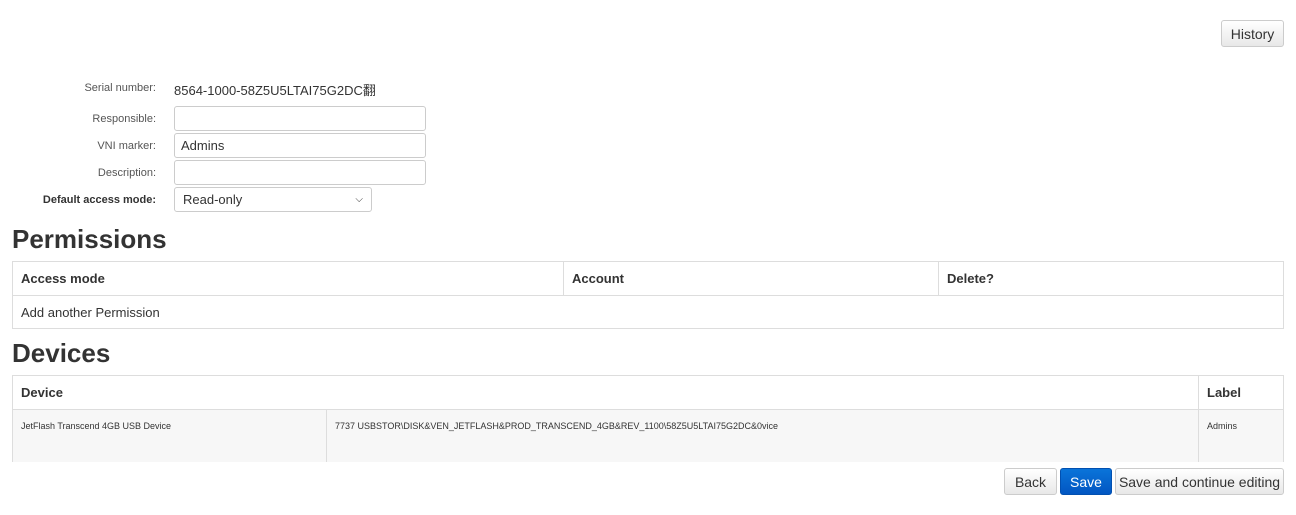 Image resolution: width=1296 pixels, height=515 pixels. Describe the element at coordinates (275, 90) in the screenshot. I see `serial-value: 8564-1000-58Z5U5LTAI75G2DC翻` at that location.